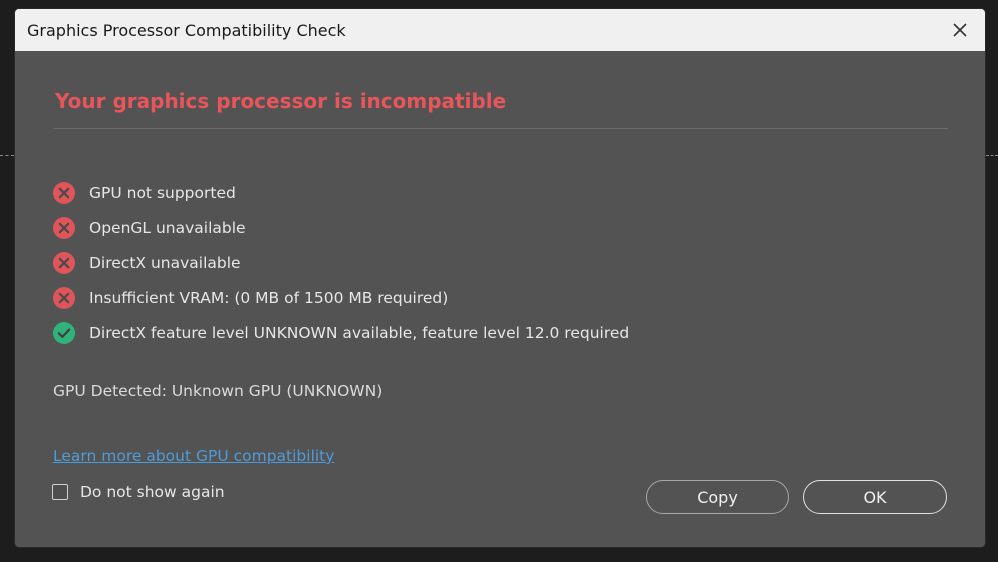 This screenshot has width=998, height=562. What do you see at coordinates (152, 492) in the screenshot?
I see `do-not-show-again-label: Do not show again` at bounding box center [152, 492].